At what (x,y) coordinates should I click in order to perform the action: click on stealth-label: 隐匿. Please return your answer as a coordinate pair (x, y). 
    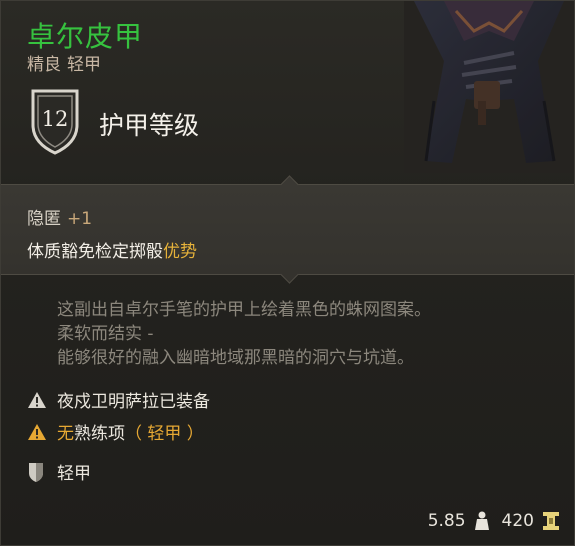
    Looking at the image, I should click on (44, 219).